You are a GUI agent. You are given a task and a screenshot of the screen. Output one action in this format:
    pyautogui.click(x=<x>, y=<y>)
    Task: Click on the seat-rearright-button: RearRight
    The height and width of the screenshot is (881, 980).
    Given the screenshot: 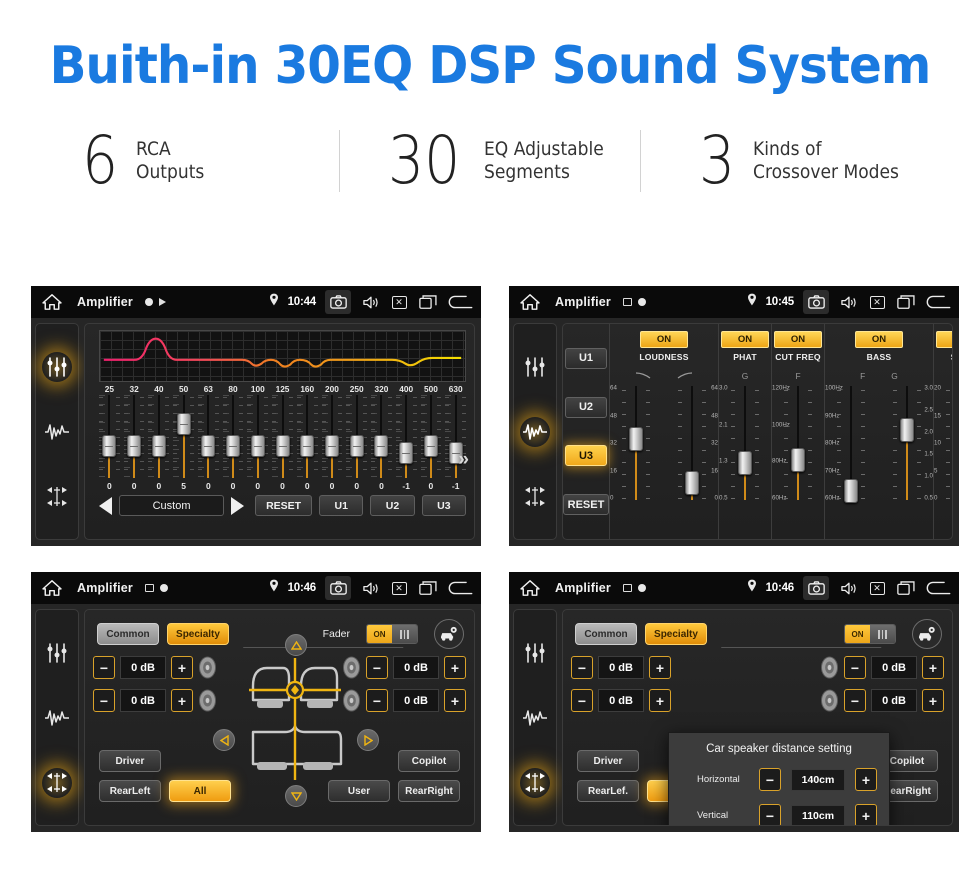 What is the action you would take?
    pyautogui.click(x=429, y=791)
    